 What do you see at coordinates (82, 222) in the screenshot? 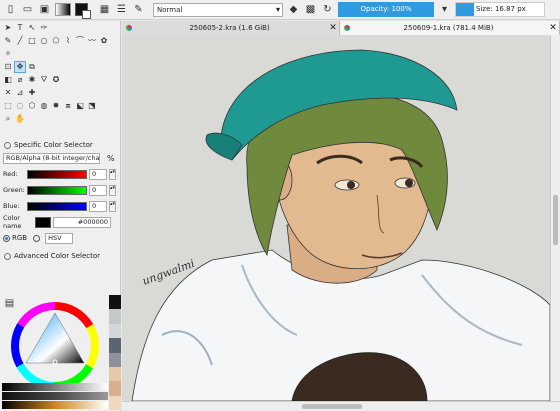
I see `color-name-input: #000000` at bounding box center [82, 222].